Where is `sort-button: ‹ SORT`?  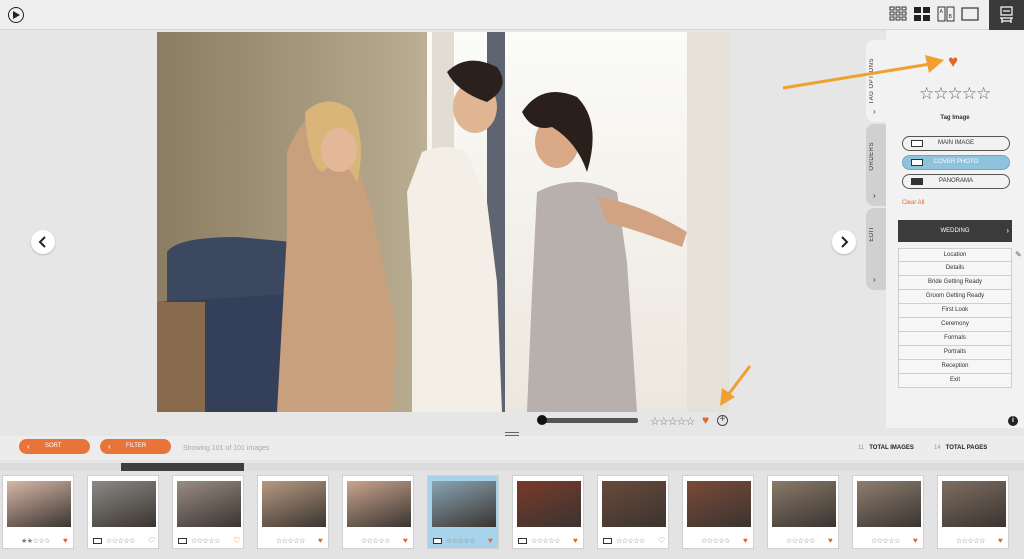 sort-button: ‹ SORT is located at coordinates (54, 446).